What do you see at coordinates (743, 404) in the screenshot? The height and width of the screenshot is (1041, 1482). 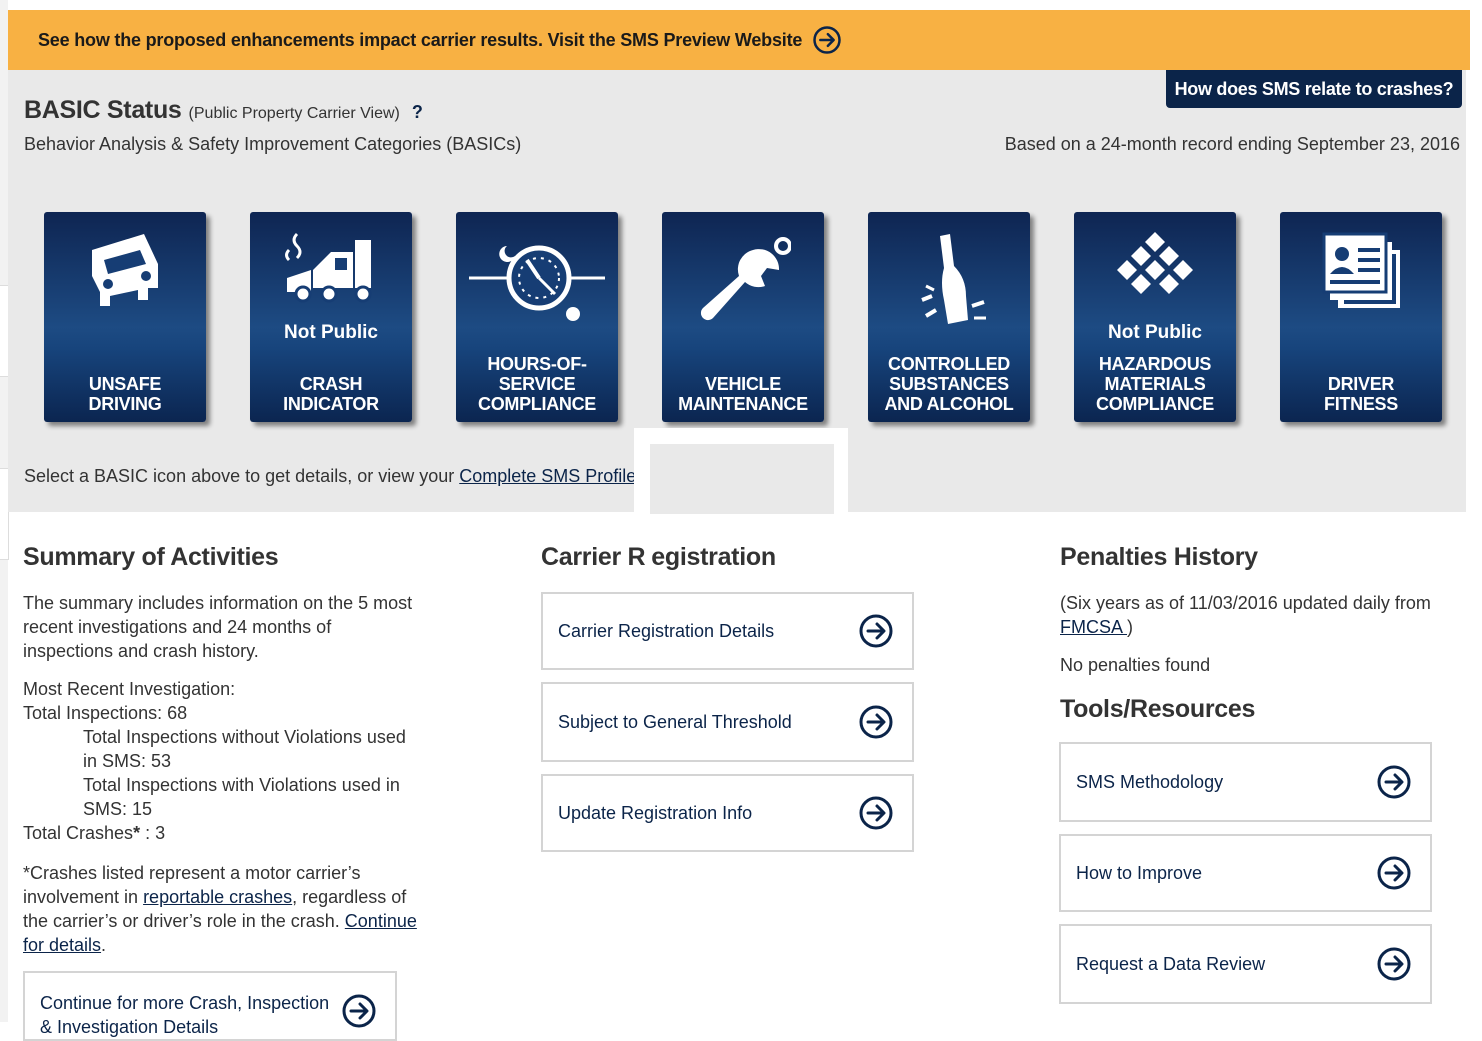 I see `tile-label-line: MAINTENANCE` at bounding box center [743, 404].